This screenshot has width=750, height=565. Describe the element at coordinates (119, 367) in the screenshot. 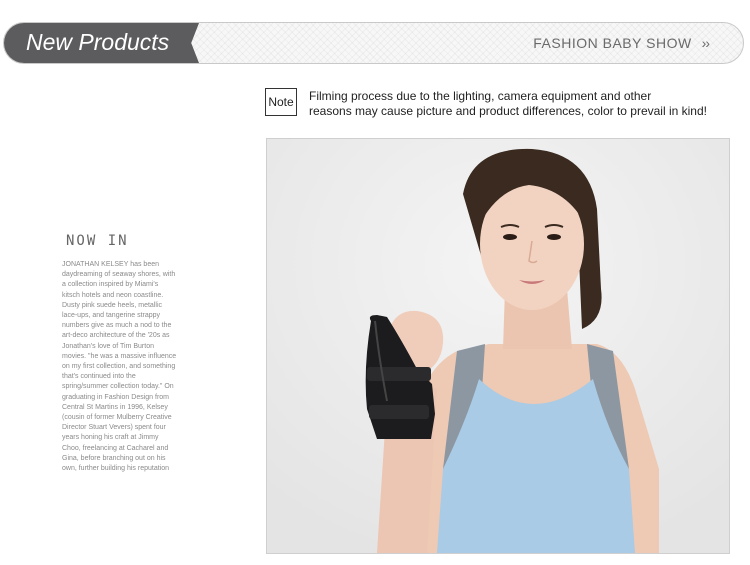

I see `article-line: on my first collection, and something` at that location.